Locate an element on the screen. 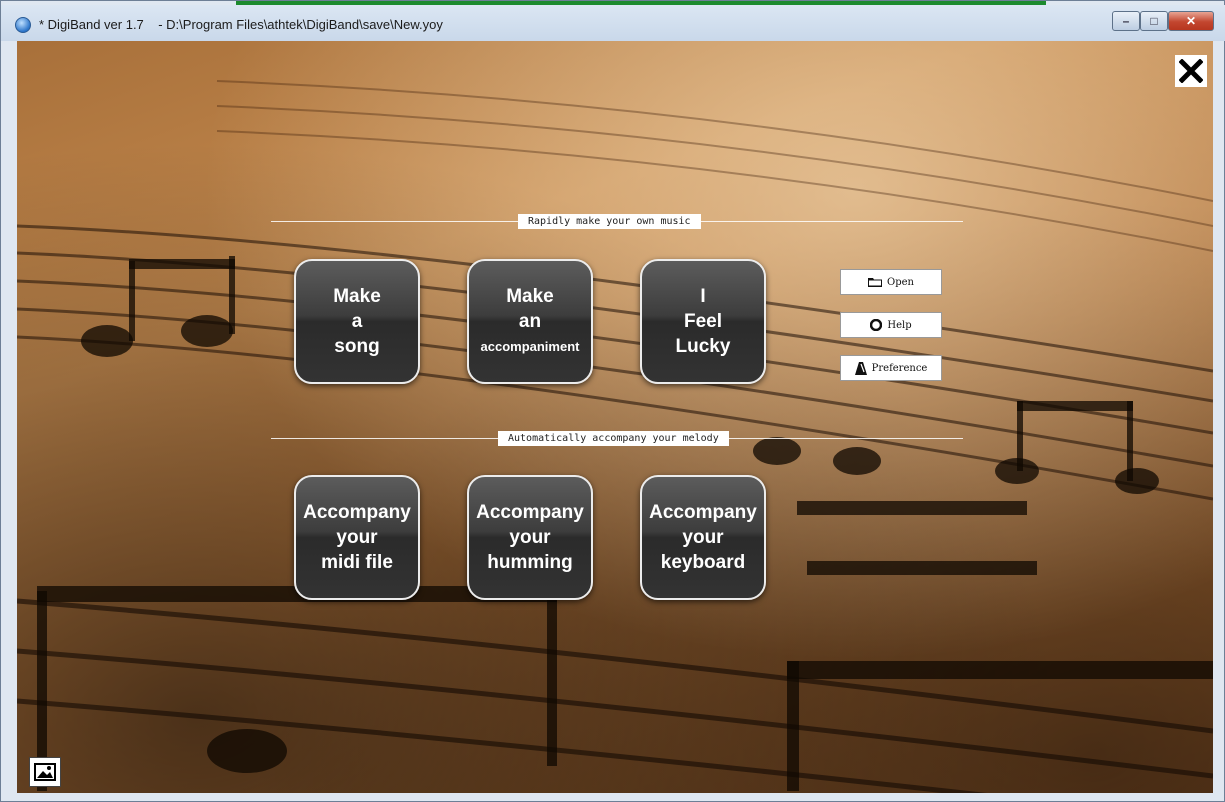 Image resolution: width=1225 pixels, height=802 pixels. accompany-section-label: Automatically accompany your melody is located at coordinates (613, 438).